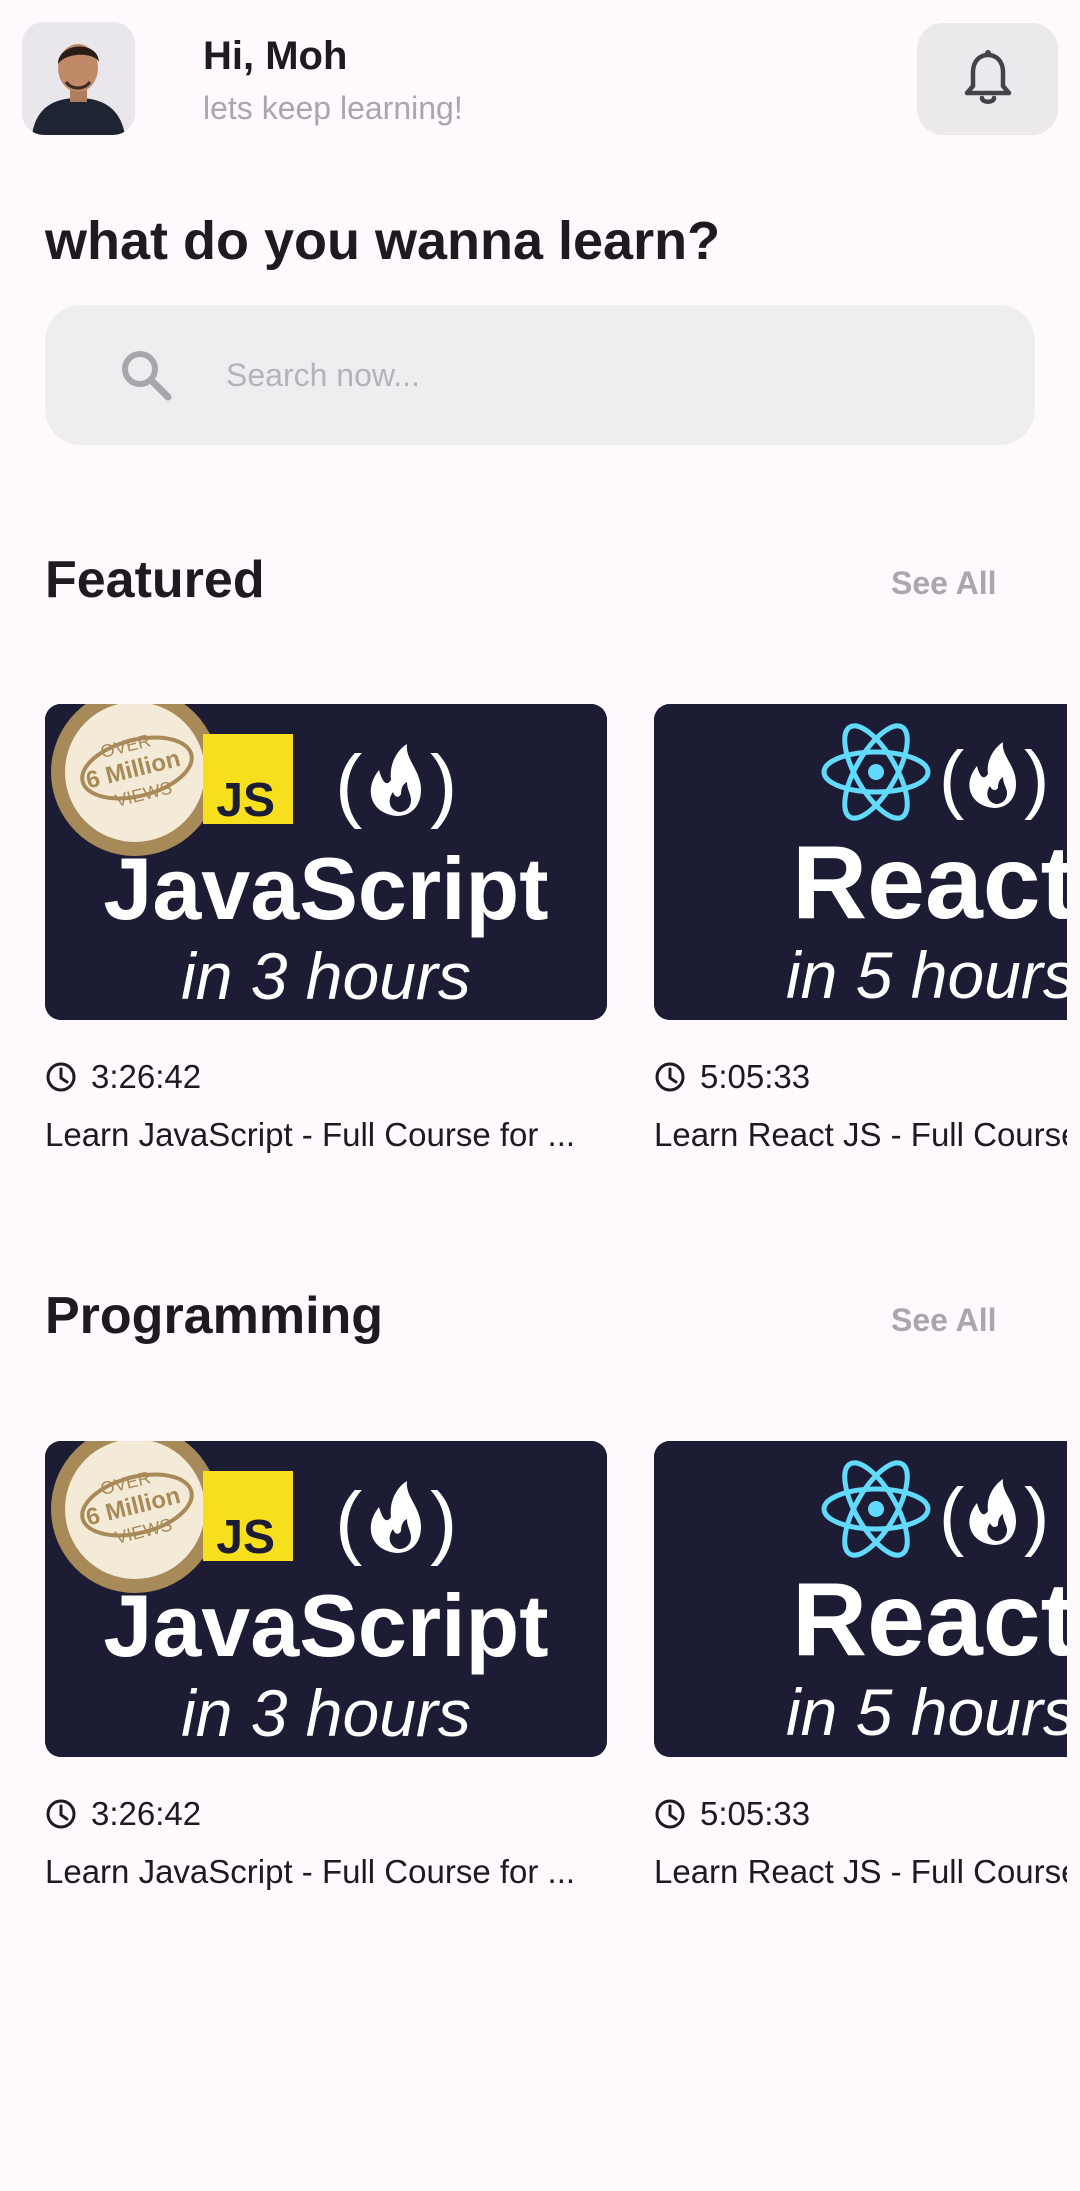 The width and height of the screenshot is (1080, 2191). What do you see at coordinates (155, 580) in the screenshot?
I see `section-title-featured: Featured` at bounding box center [155, 580].